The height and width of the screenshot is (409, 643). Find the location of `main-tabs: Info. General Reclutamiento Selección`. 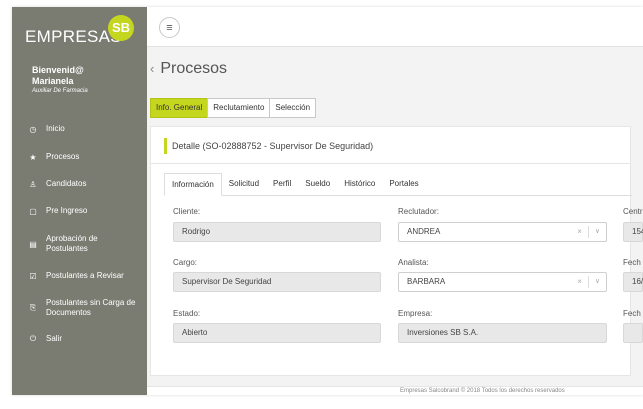

main-tabs: Info. General Reclutamiento Selección is located at coordinates (233, 108).